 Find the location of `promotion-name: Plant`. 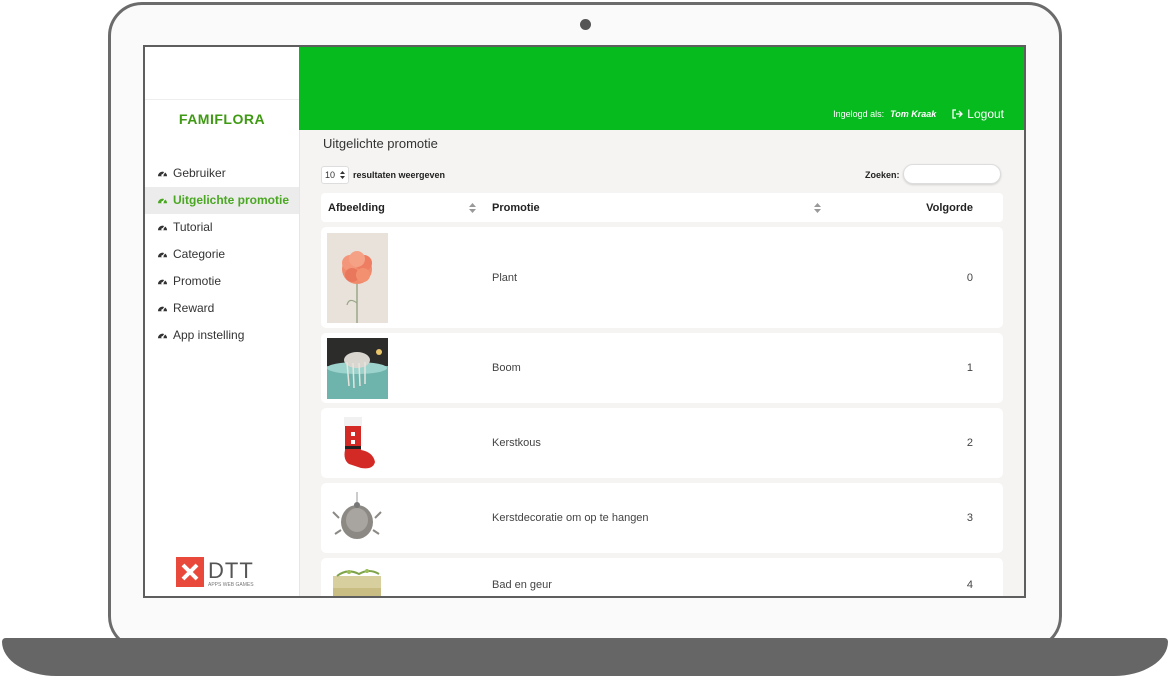

promotion-name: Plant is located at coordinates (505, 278).